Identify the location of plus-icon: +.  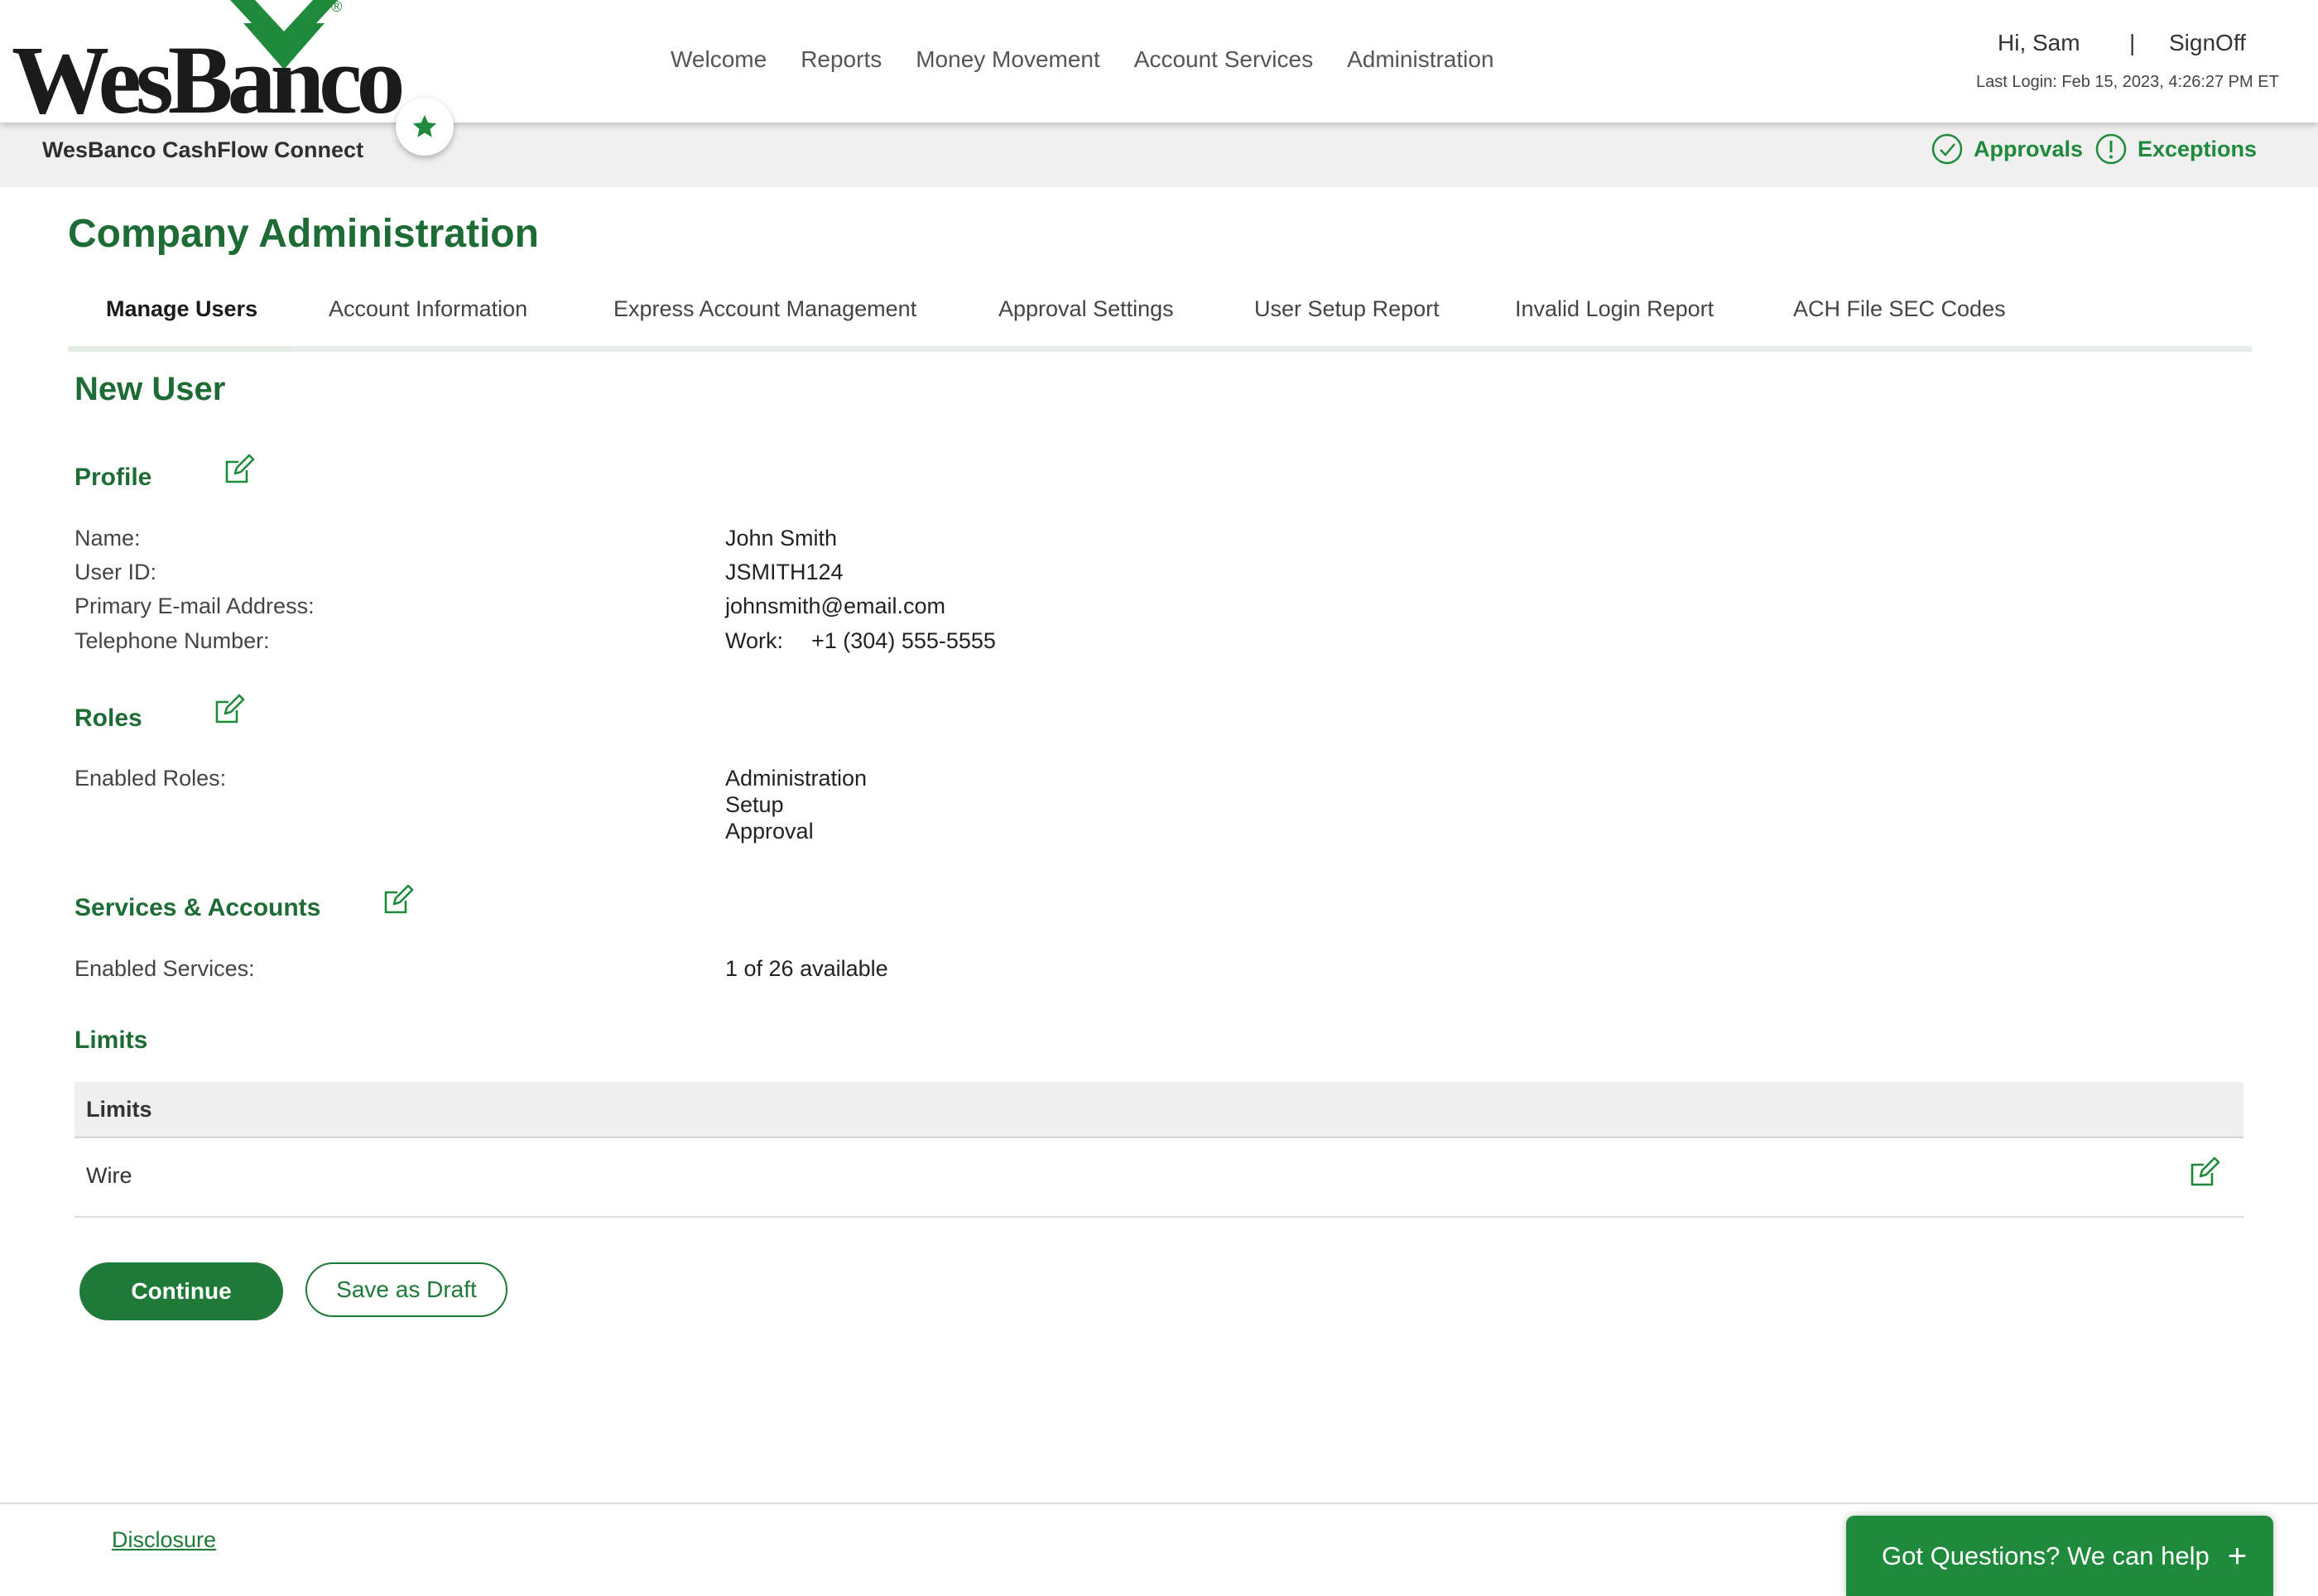
(2237, 1555).